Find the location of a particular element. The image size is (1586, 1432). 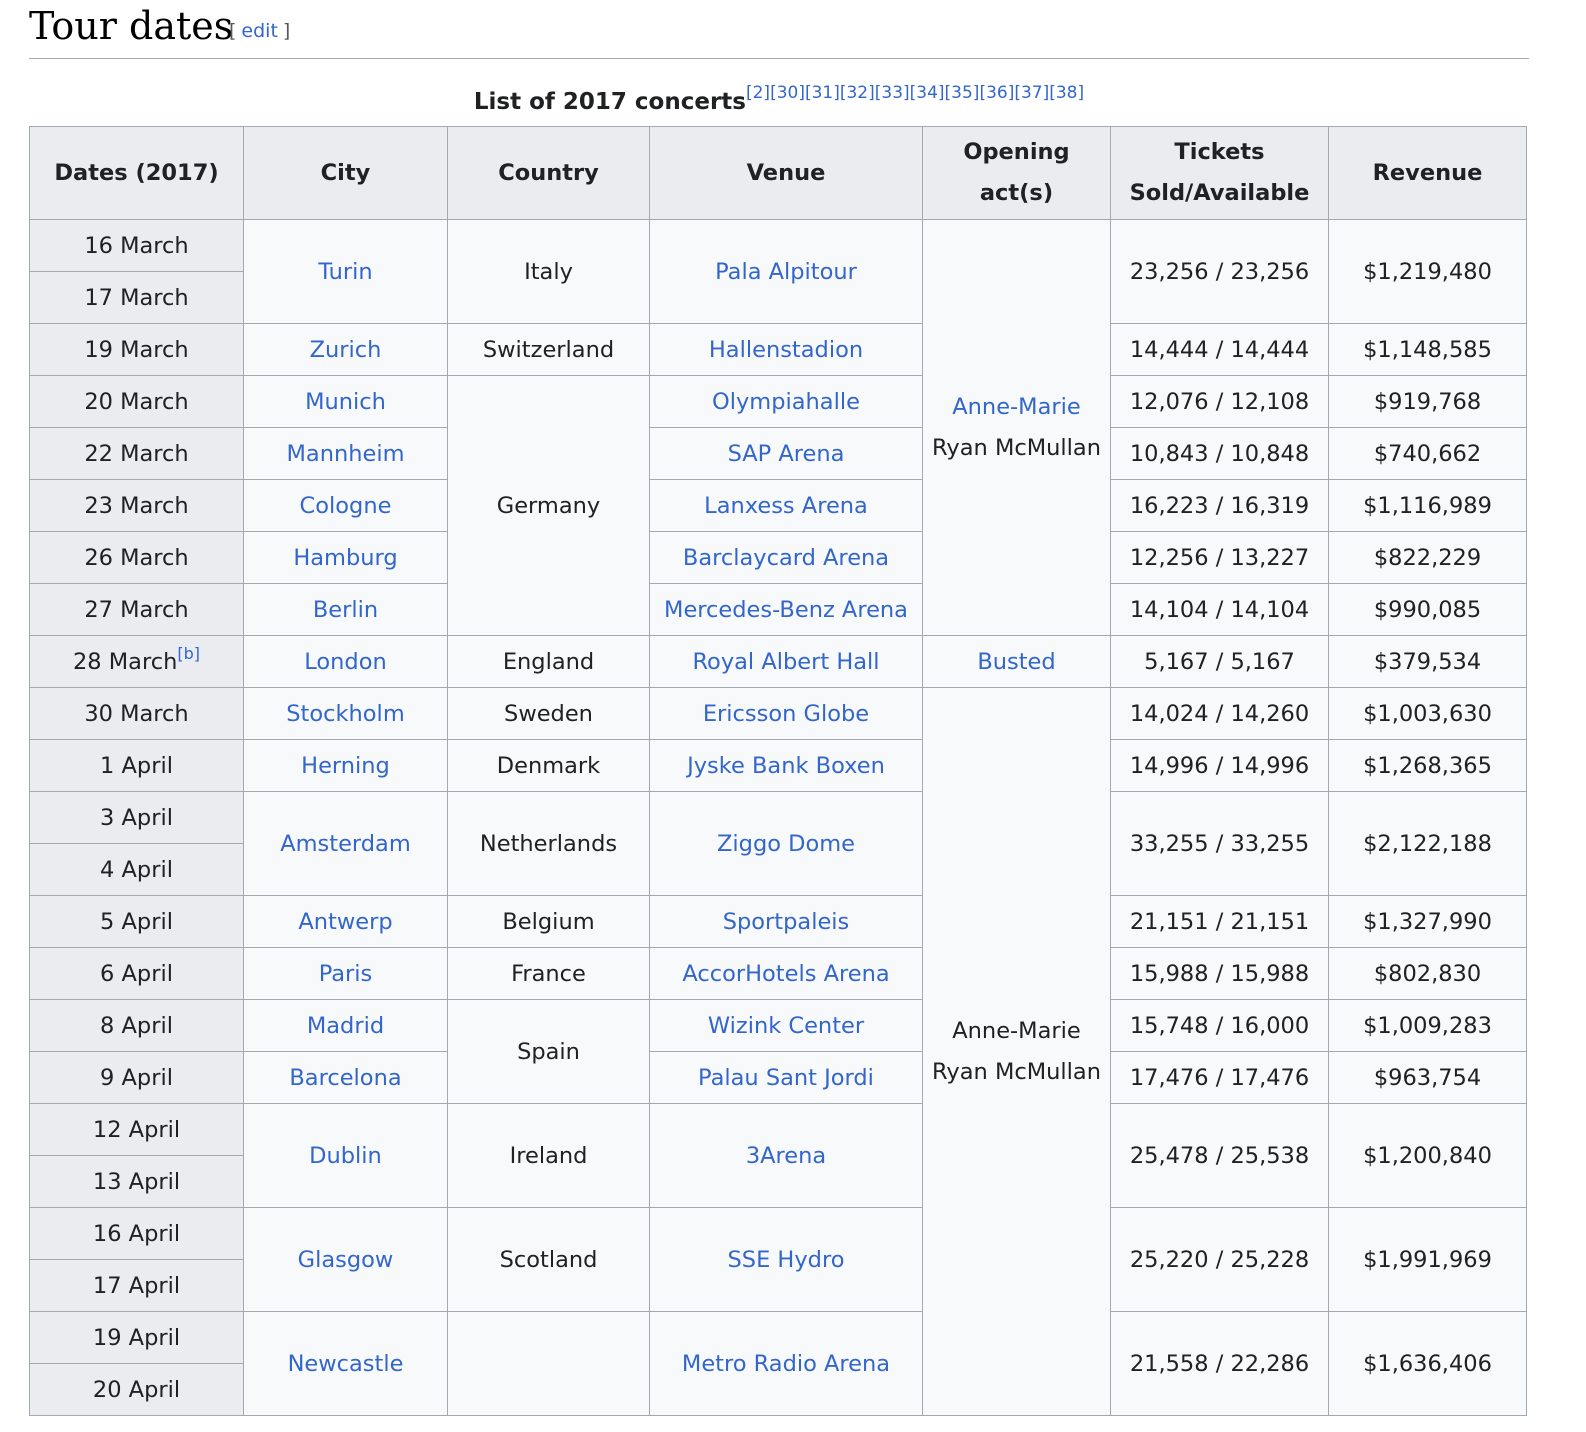

city-link: Dublin is located at coordinates (345, 1156).